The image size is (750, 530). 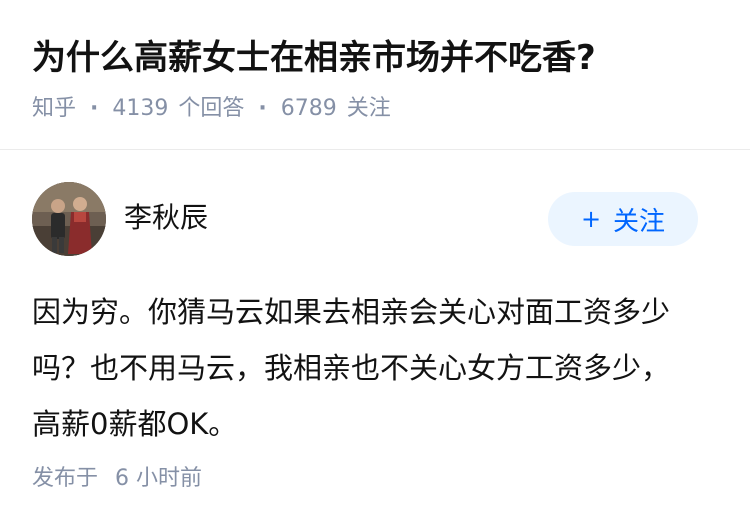 I want to click on author-name: 李秋辰, so click(x=166, y=218).